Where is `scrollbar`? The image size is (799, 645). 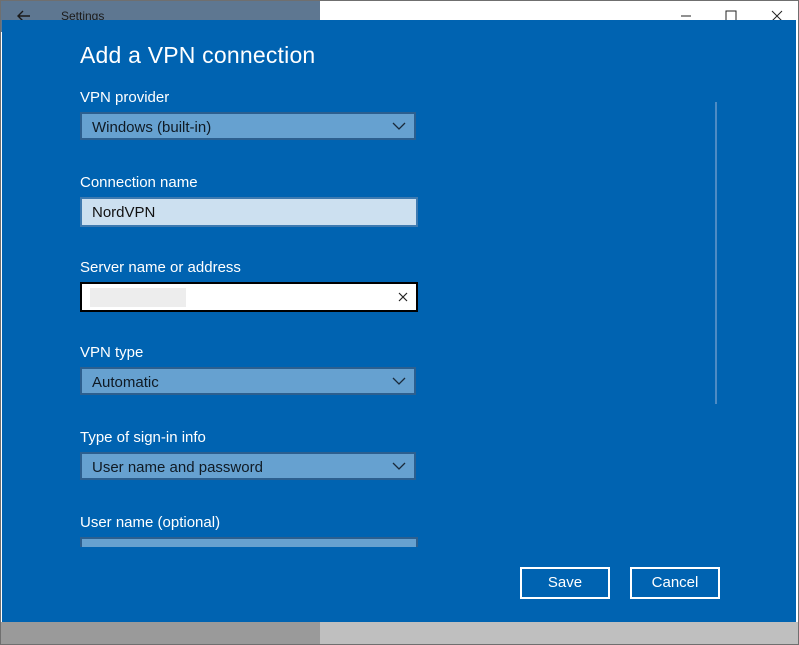 scrollbar is located at coordinates (716, 253).